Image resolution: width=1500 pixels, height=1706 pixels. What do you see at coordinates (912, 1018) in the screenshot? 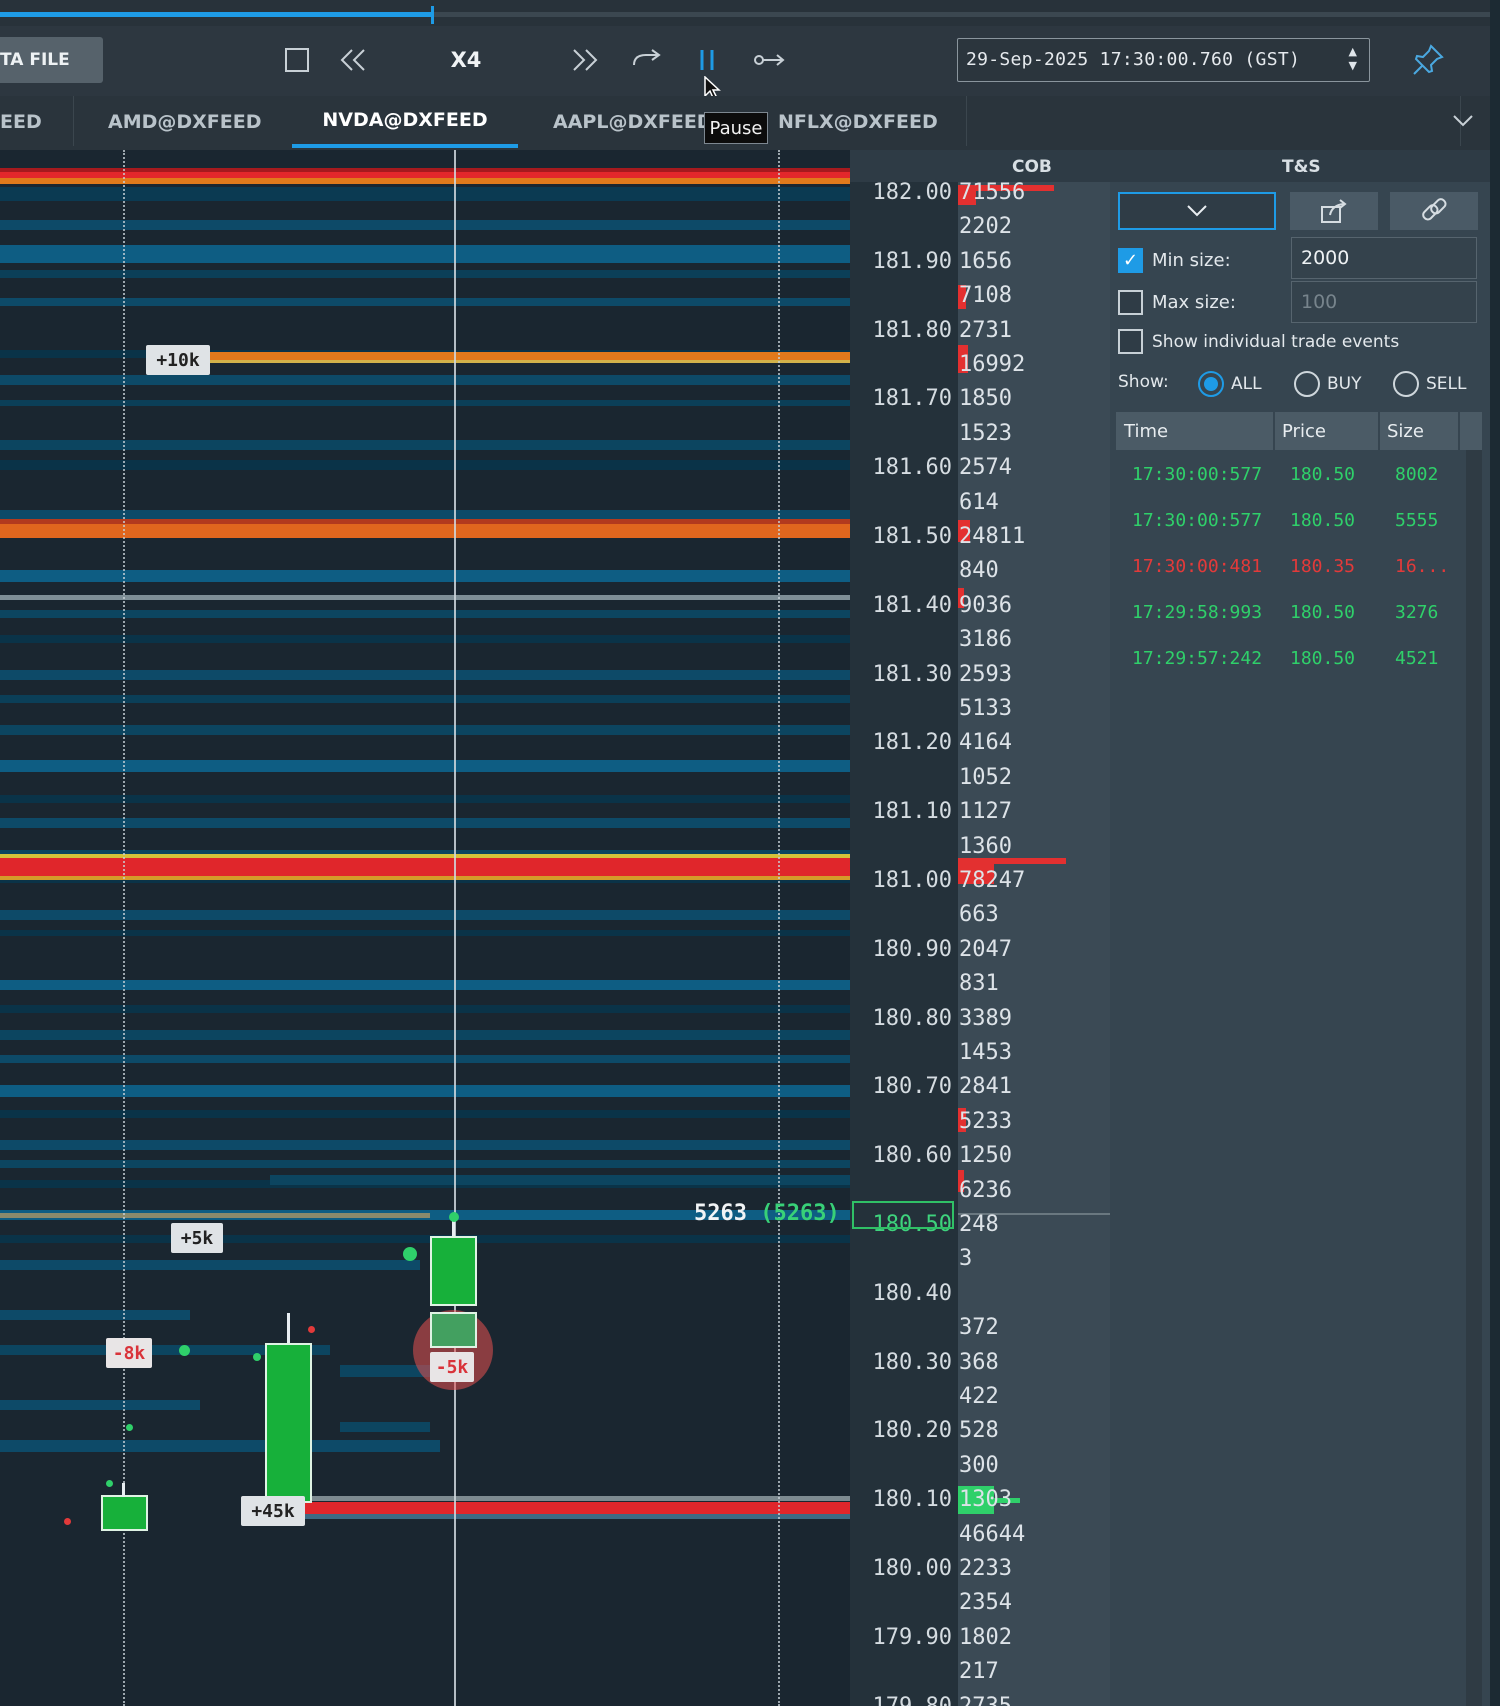
I see `price-level-label: 180.80` at bounding box center [912, 1018].